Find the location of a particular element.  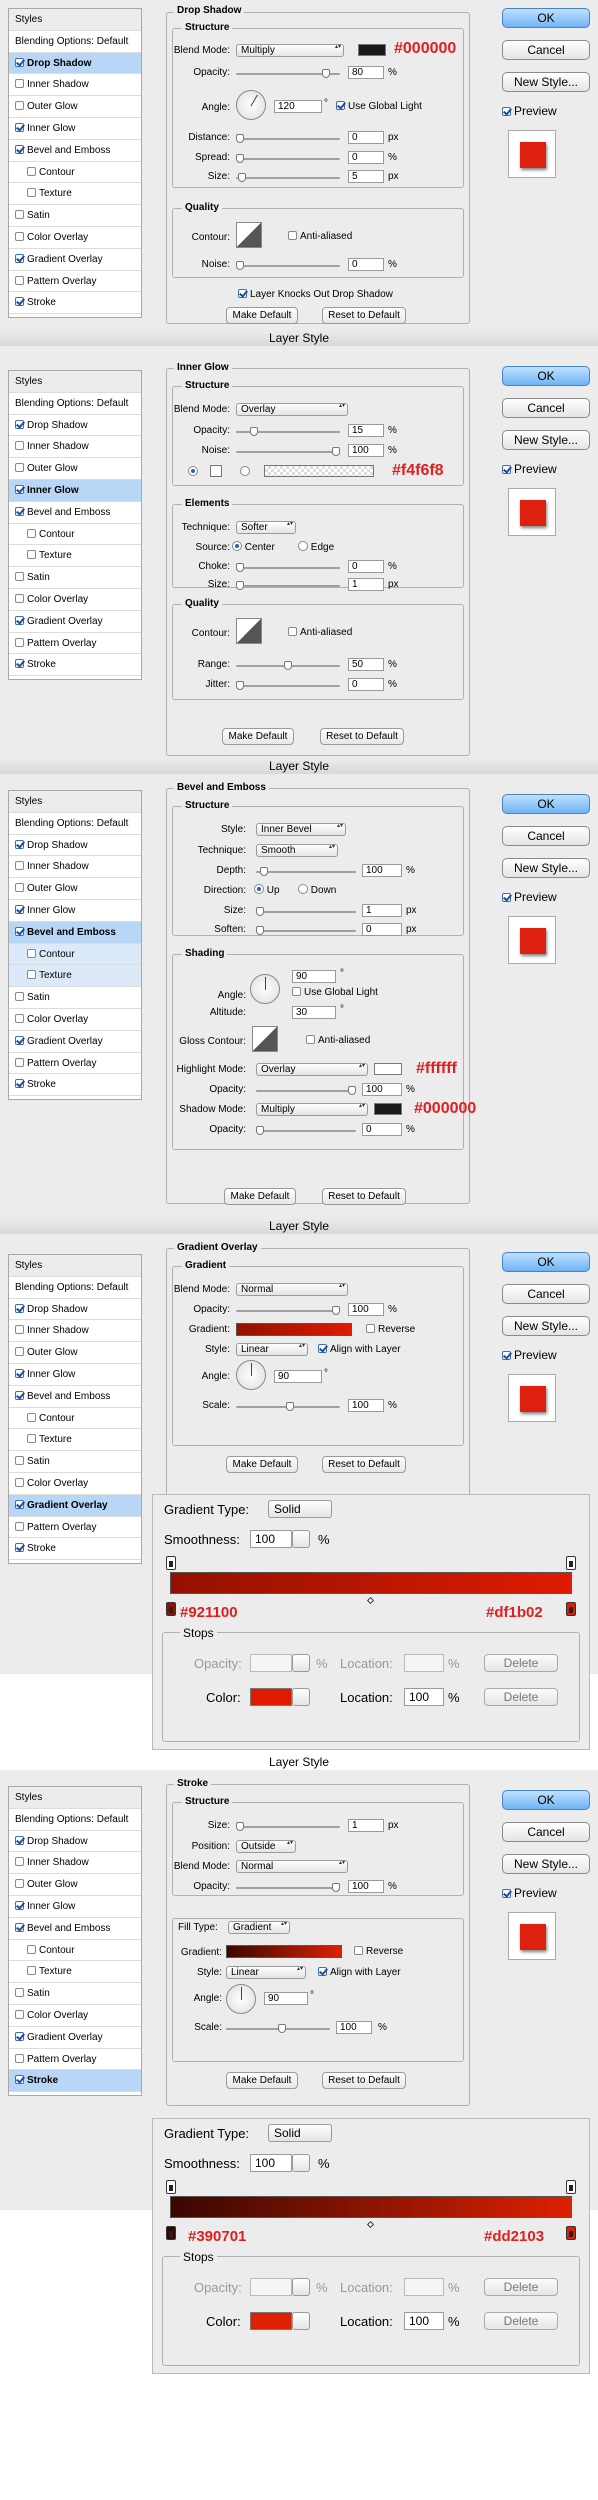

delete-button: Delete is located at coordinates (521, 1697).